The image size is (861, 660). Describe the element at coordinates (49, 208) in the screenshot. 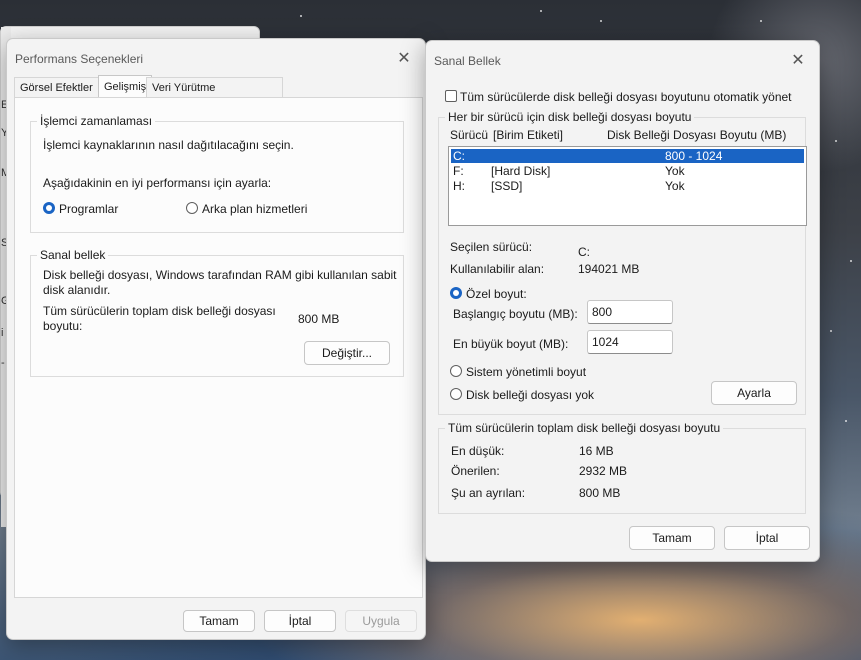

I see `programs-radio` at that location.